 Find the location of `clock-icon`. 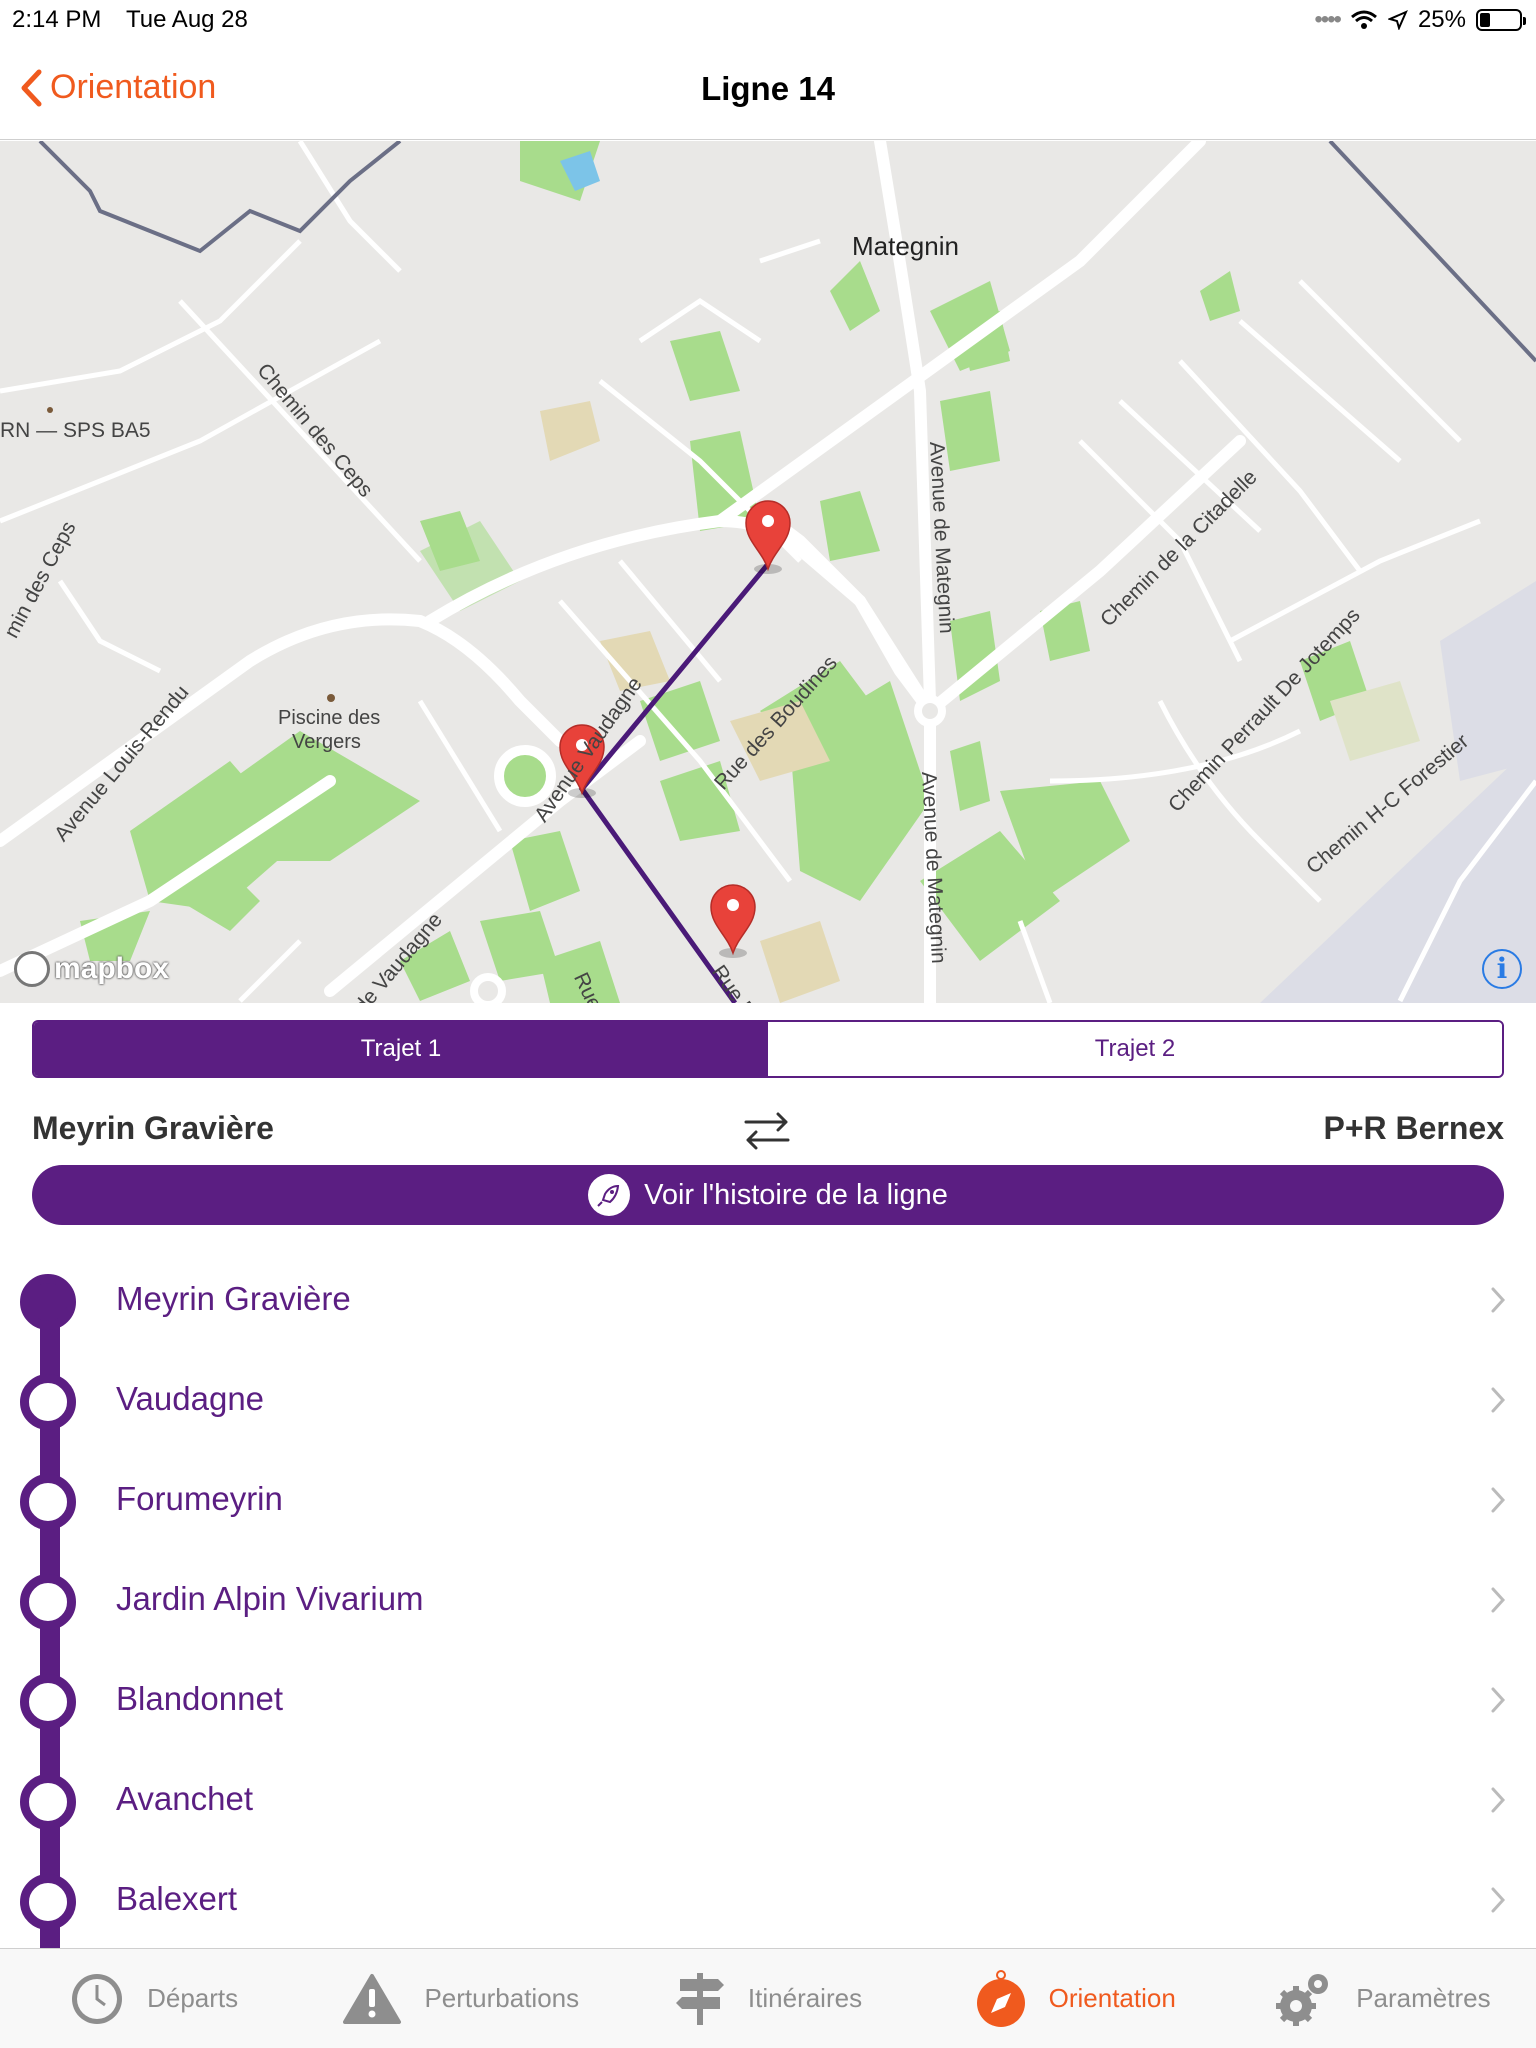

clock-icon is located at coordinates (97, 1998).